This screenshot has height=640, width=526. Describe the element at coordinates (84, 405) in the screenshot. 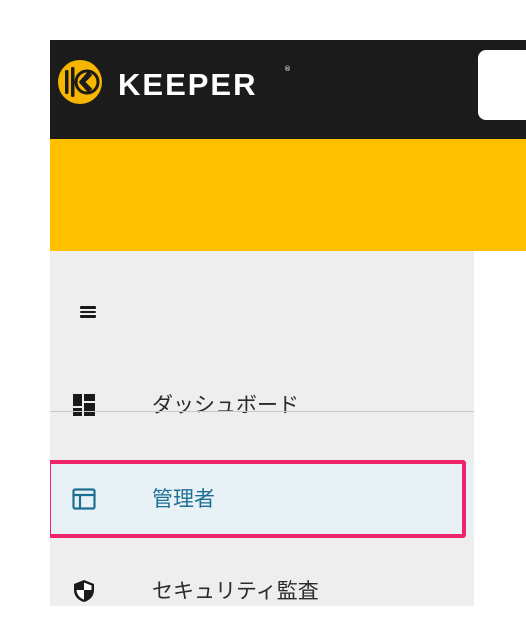

I see `dashboard-icon` at that location.